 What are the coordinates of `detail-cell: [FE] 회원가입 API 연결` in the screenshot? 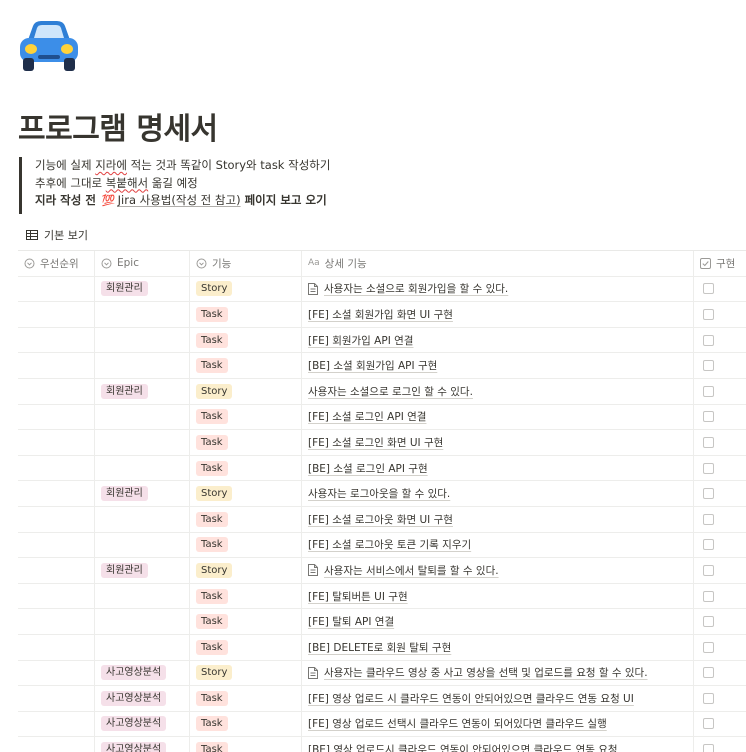 It's located at (498, 340).